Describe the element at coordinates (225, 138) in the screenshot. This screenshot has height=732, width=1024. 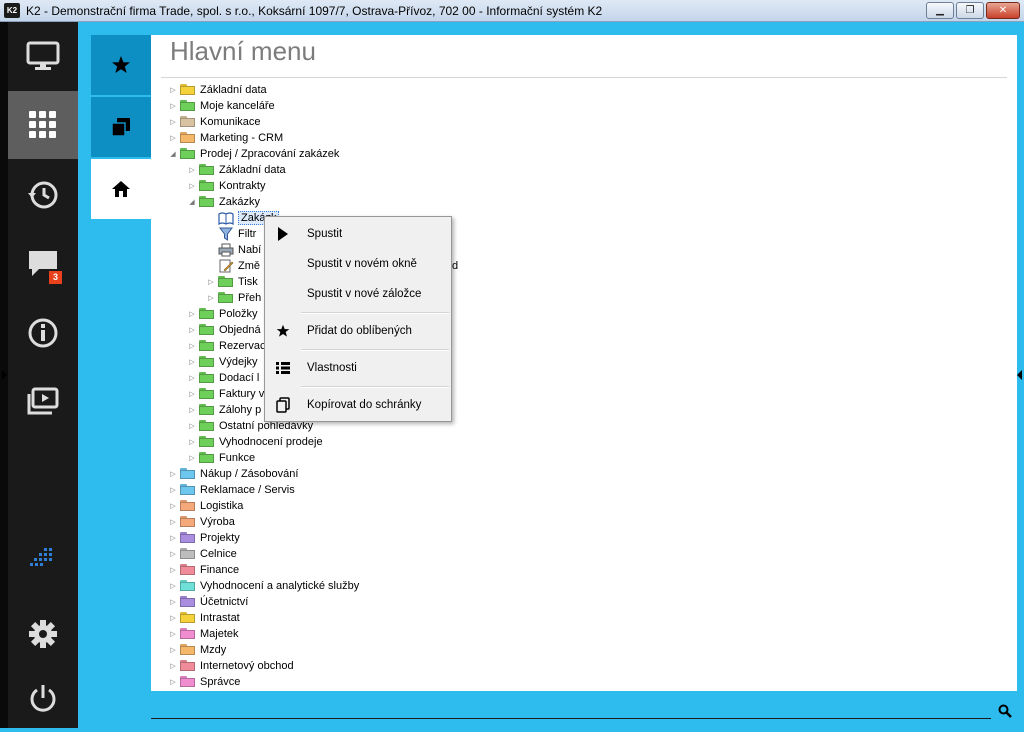
I see `tree-item: ▷ Marketing - CRM` at that location.